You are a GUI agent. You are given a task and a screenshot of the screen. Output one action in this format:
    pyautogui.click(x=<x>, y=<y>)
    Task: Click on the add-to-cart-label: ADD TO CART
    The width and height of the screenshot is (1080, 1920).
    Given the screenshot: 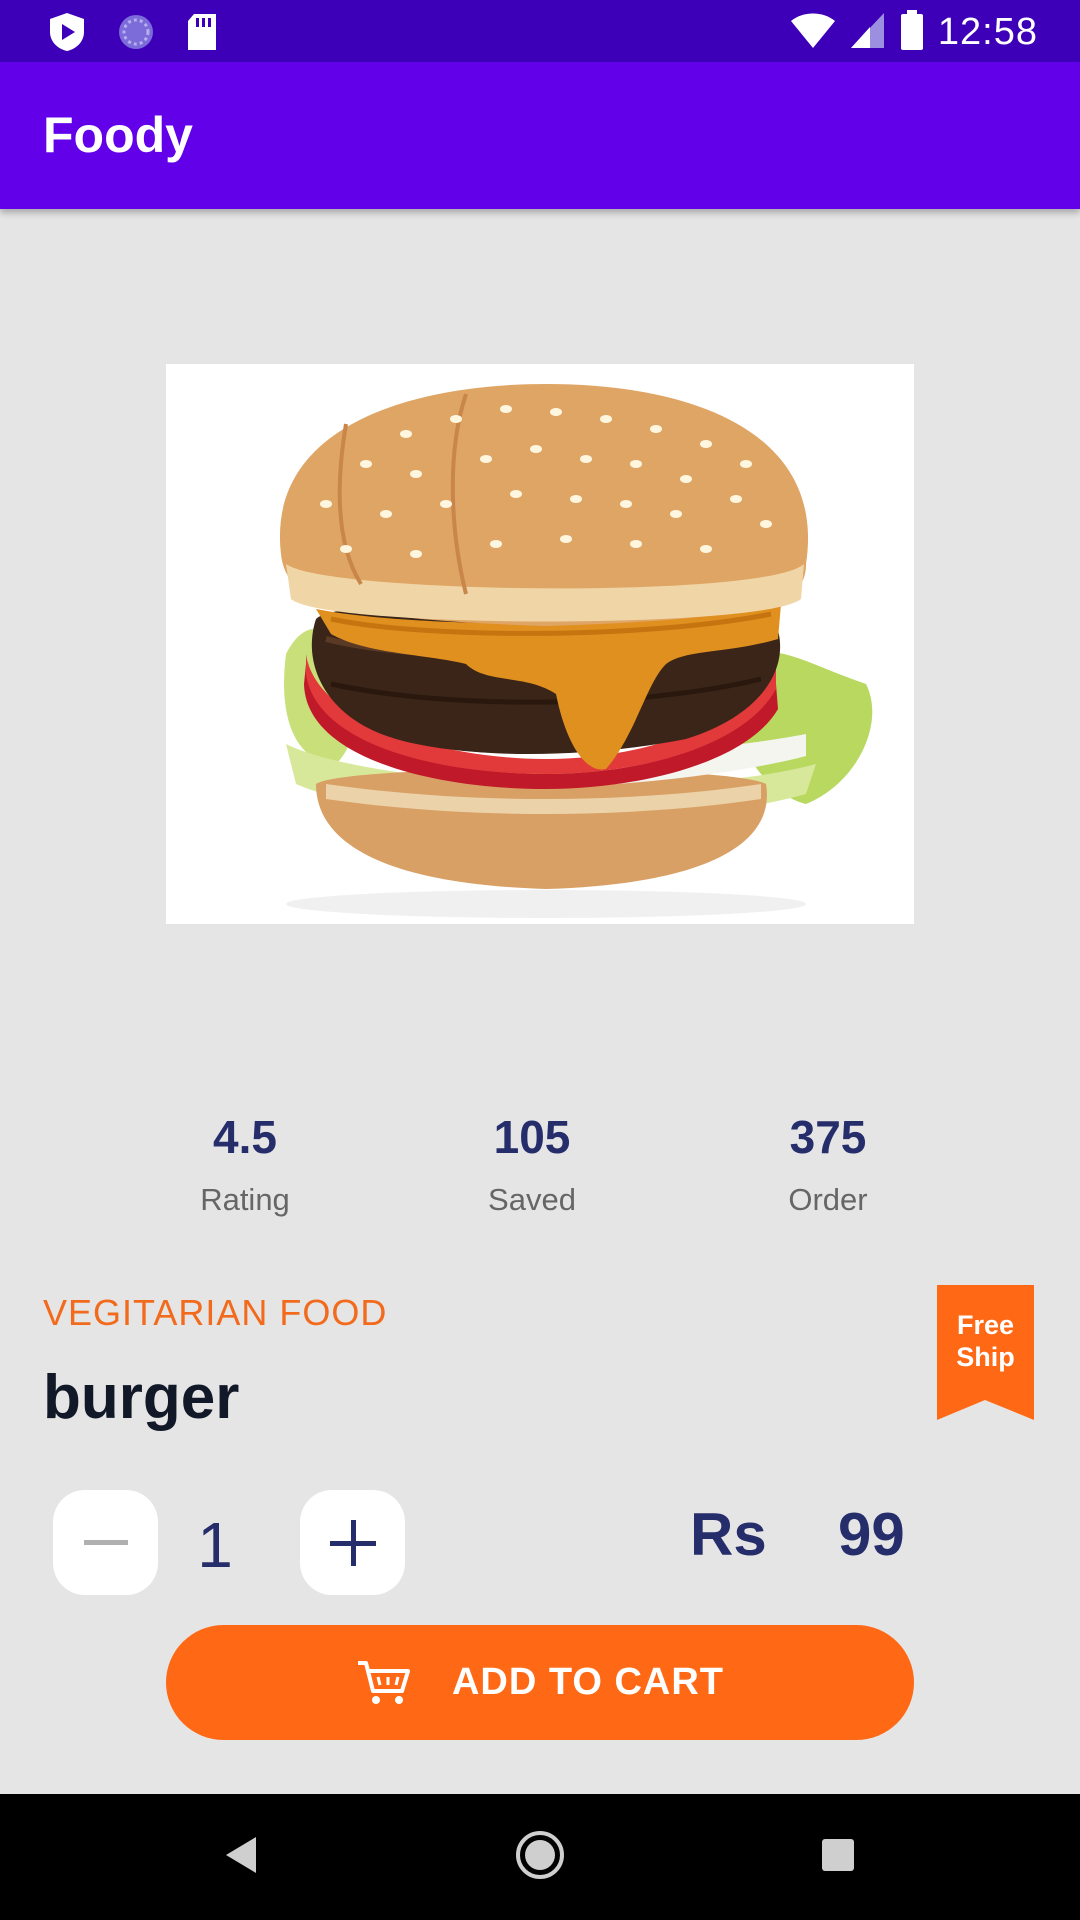 What is the action you would take?
    pyautogui.click(x=588, y=1682)
    